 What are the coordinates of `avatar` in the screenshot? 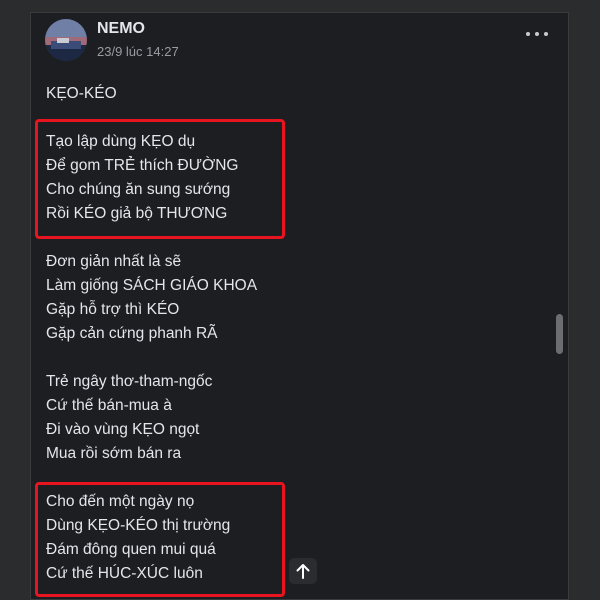 It's located at (66, 40).